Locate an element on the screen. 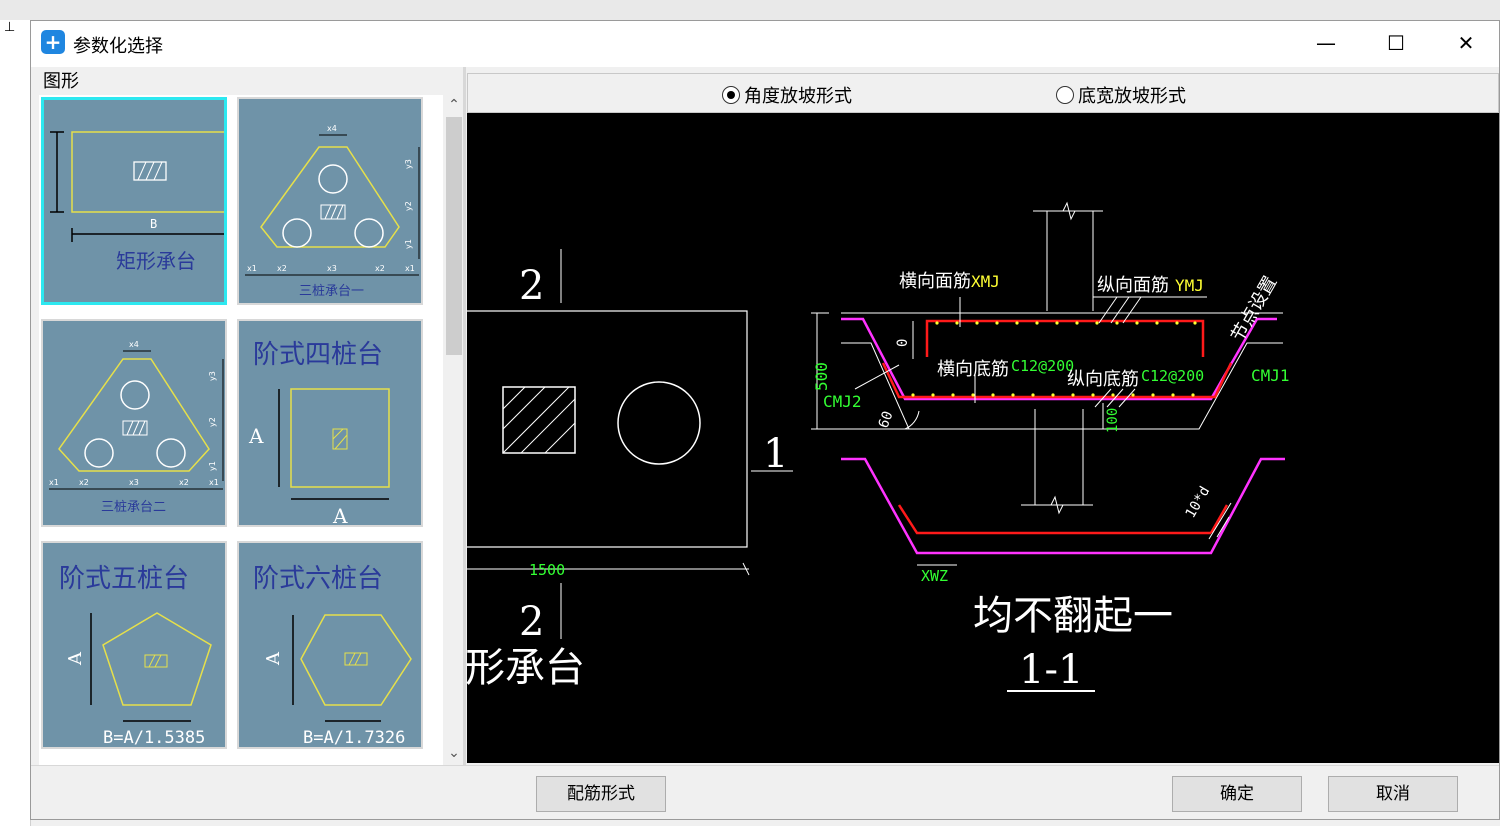 Image resolution: width=1500 pixels, height=826 pixels. spec-vertical-bottom: C12@200 is located at coordinates (1172, 376).